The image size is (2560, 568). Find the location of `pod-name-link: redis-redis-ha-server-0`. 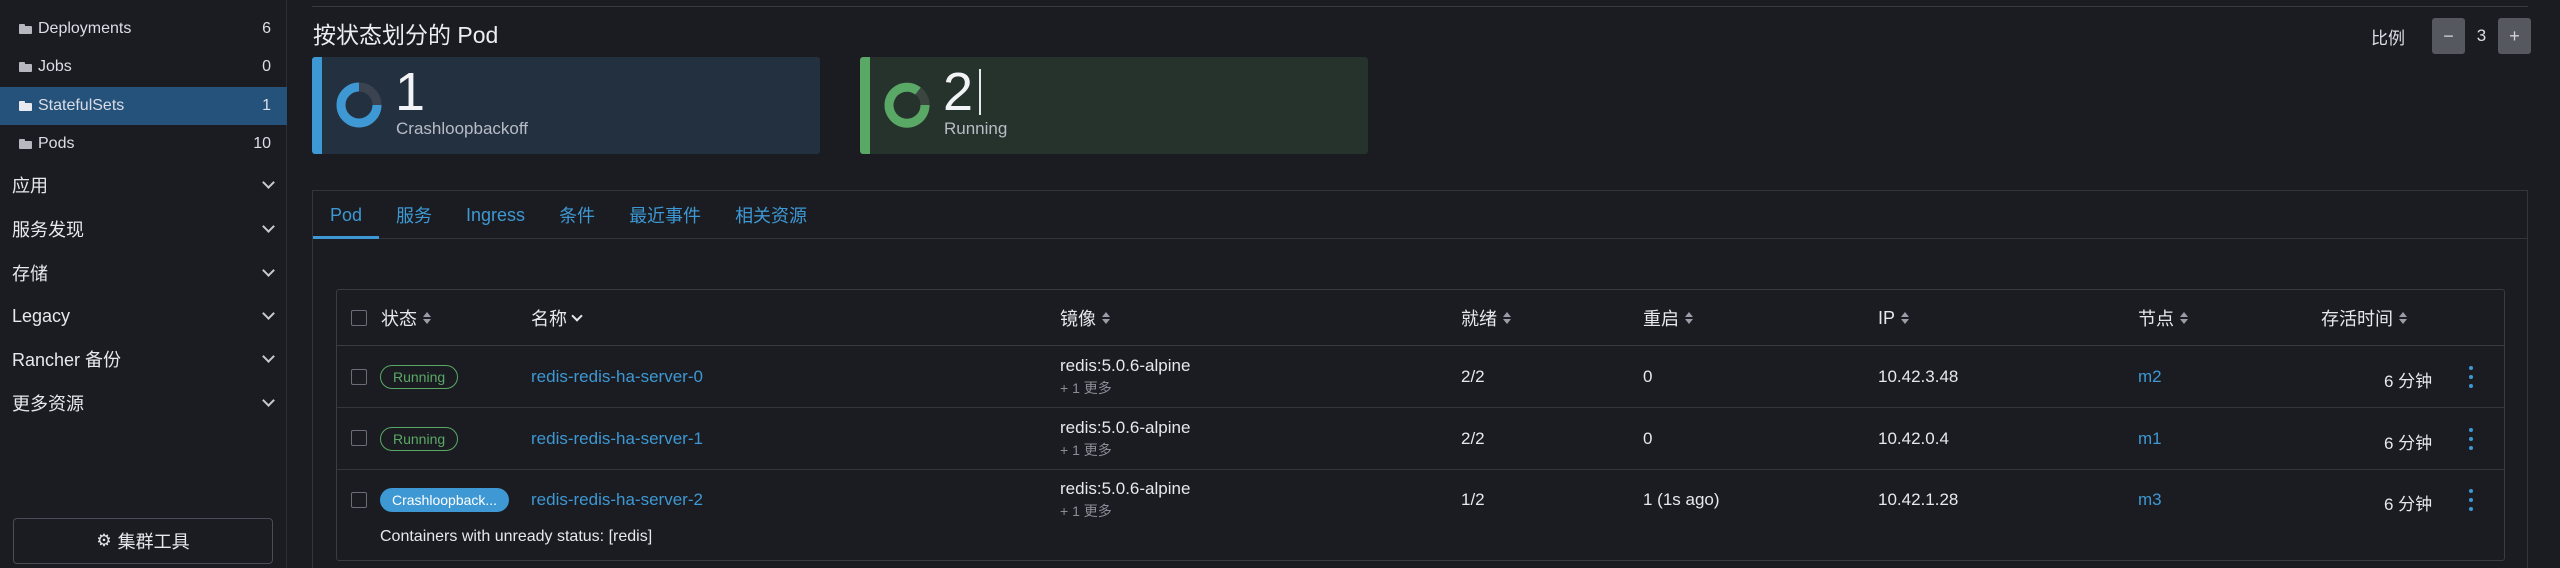

pod-name-link: redis-redis-ha-server-0 is located at coordinates (617, 377).